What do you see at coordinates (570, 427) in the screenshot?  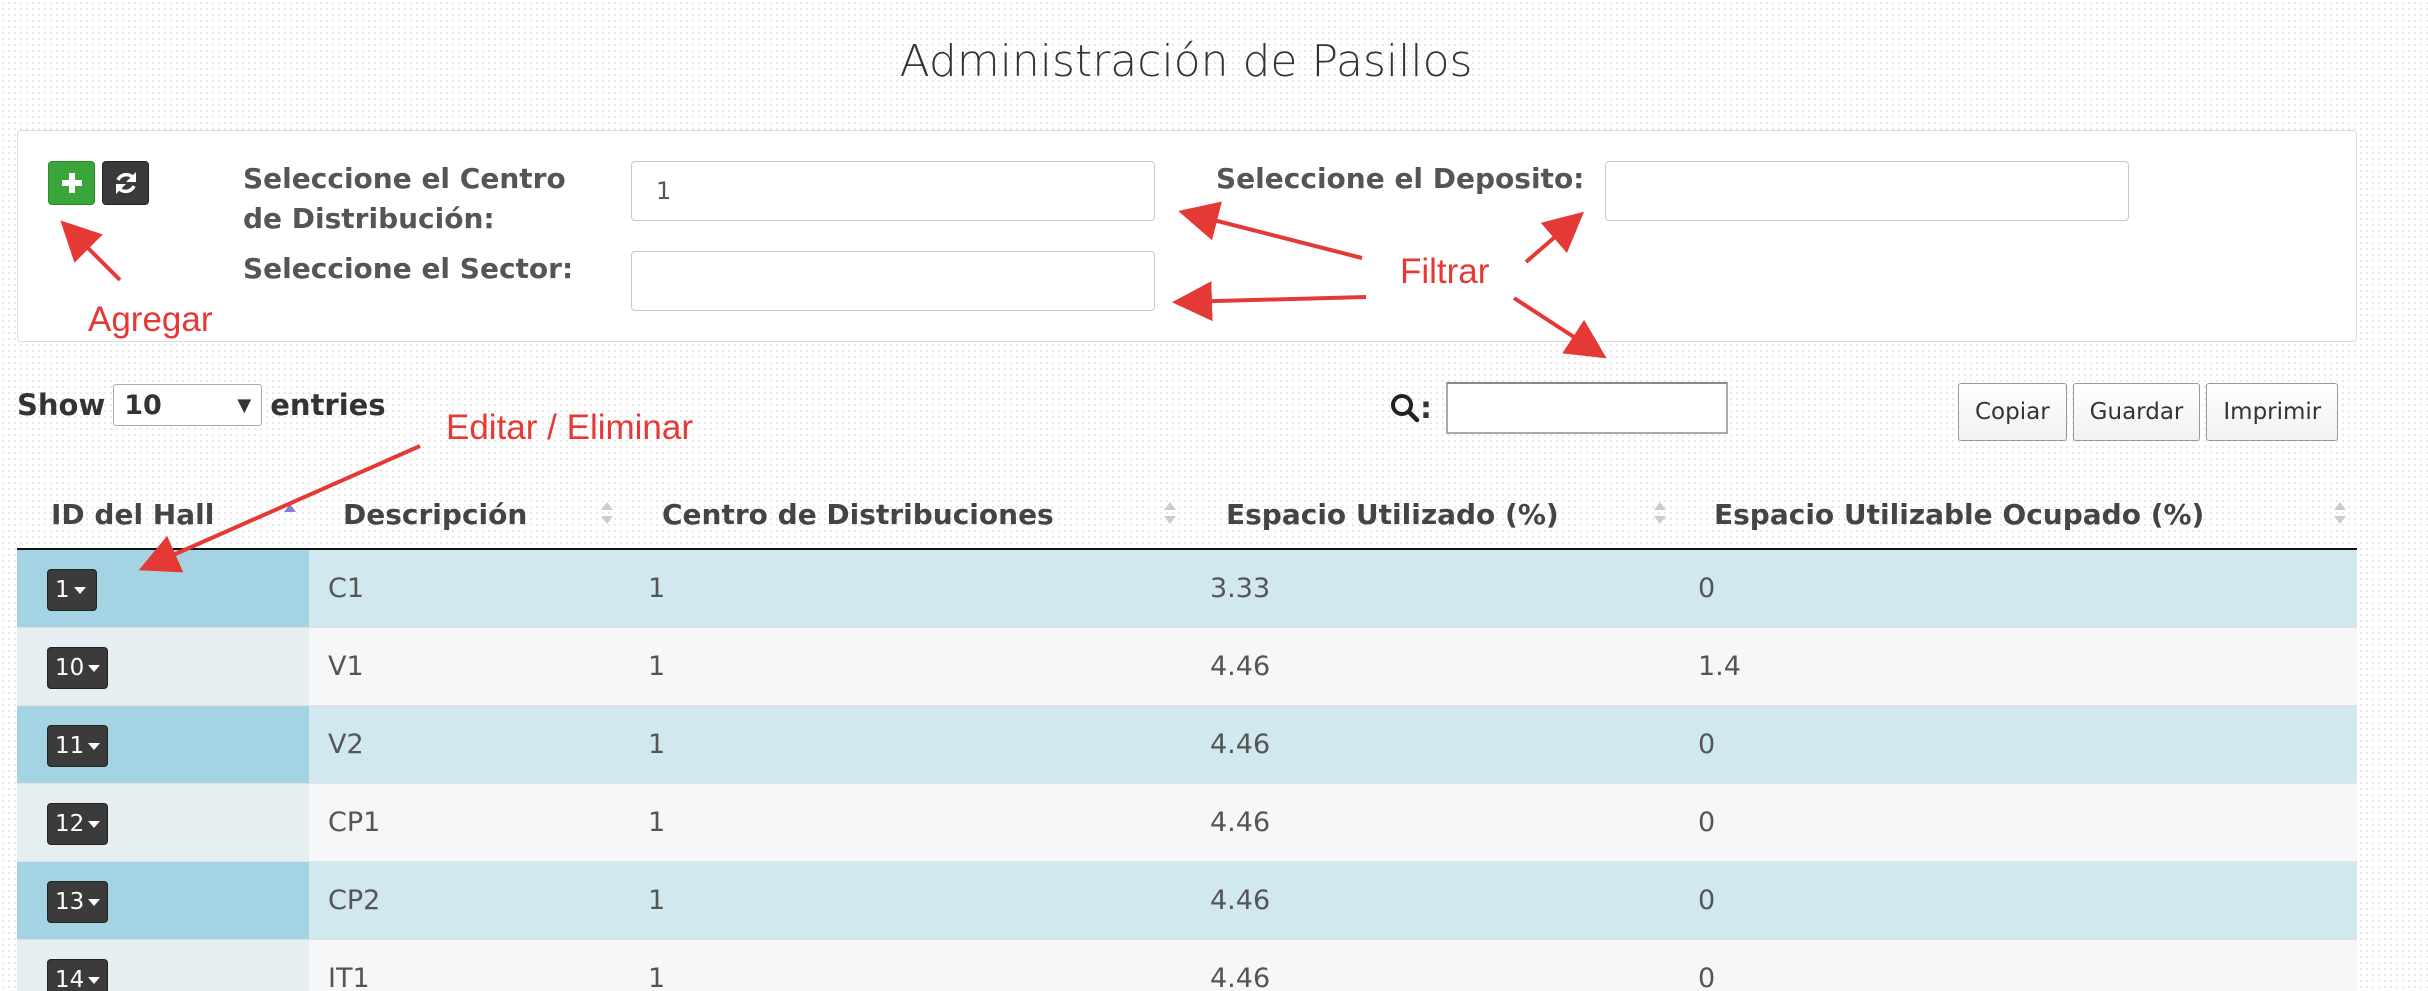 I see `annotation-editar: Editar / Eliminar` at bounding box center [570, 427].